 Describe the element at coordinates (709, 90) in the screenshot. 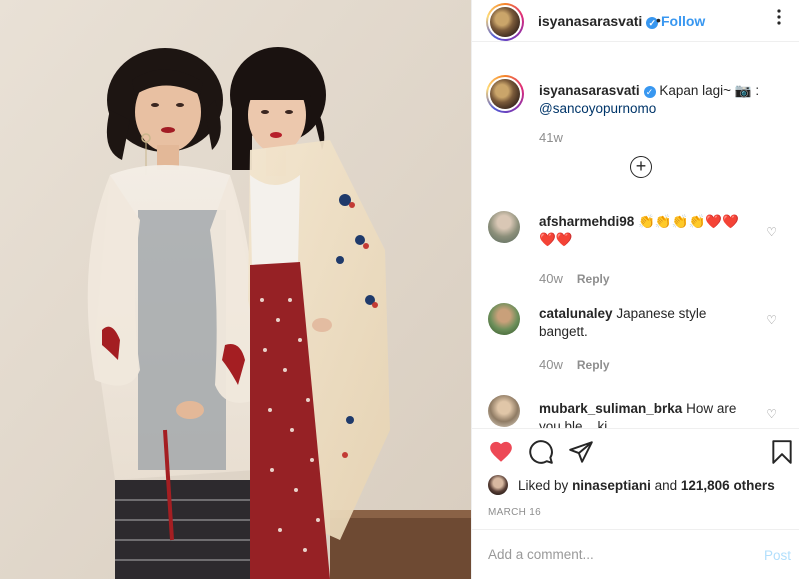

I see `caption-body: Kapan lagi~ 📷 :` at that location.